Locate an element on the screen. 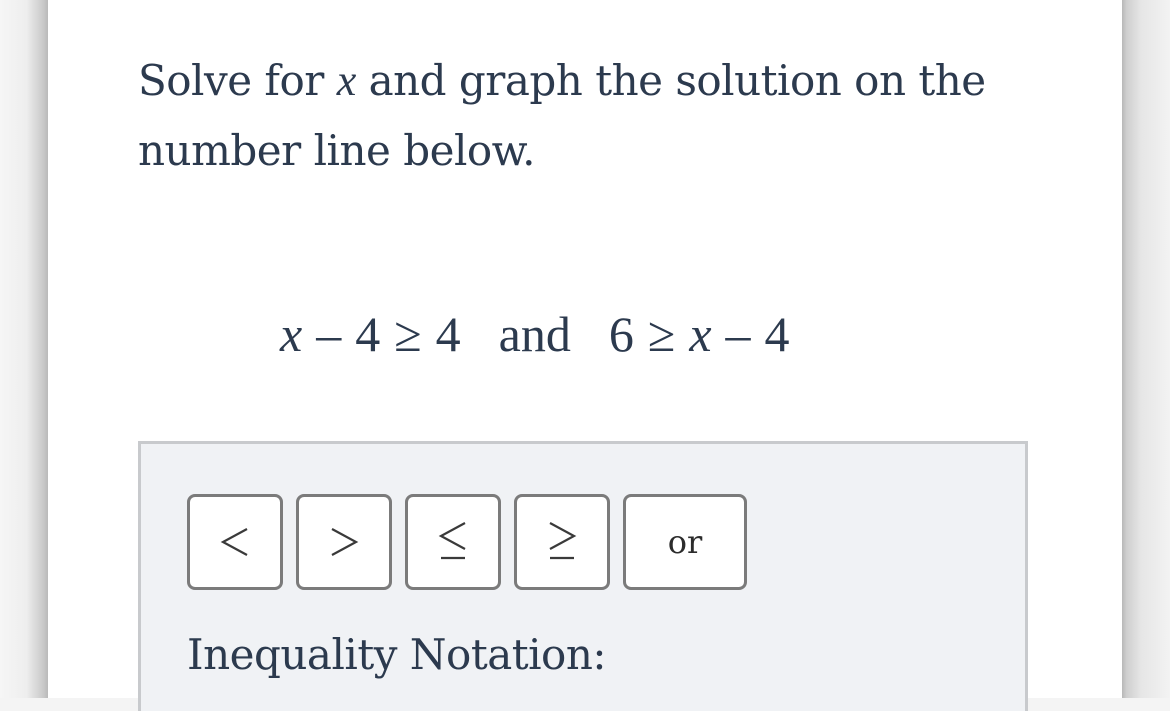 This screenshot has width=1170, height=711. greater-than-icon is located at coordinates (345, 542).